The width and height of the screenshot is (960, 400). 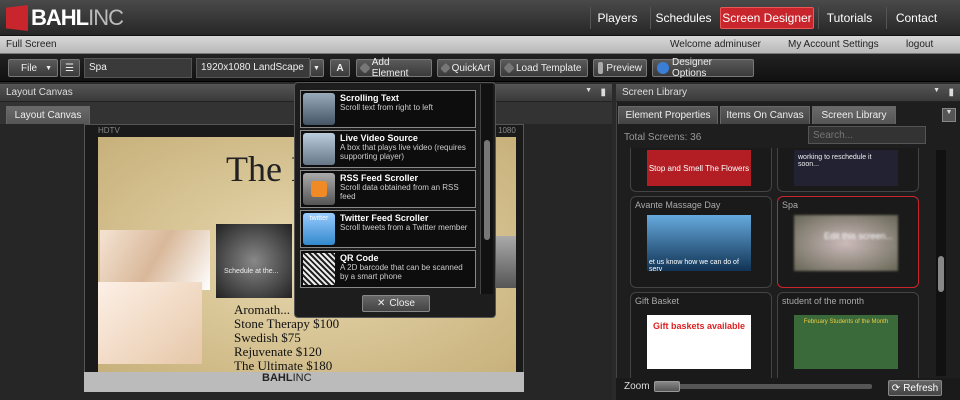 I want to click on thumbnail-caption: February Students of the Month, so click(x=846, y=322).